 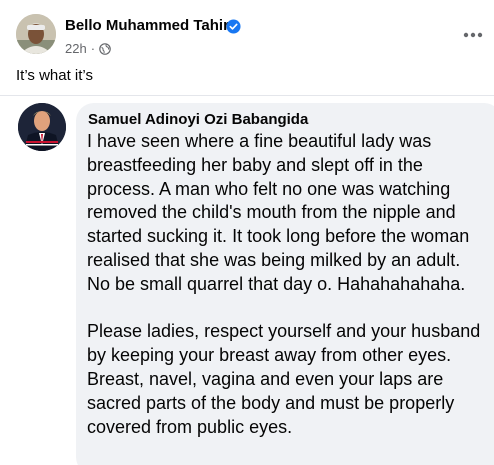 I want to click on post-caption: It’s what it’s, so click(x=54, y=75).